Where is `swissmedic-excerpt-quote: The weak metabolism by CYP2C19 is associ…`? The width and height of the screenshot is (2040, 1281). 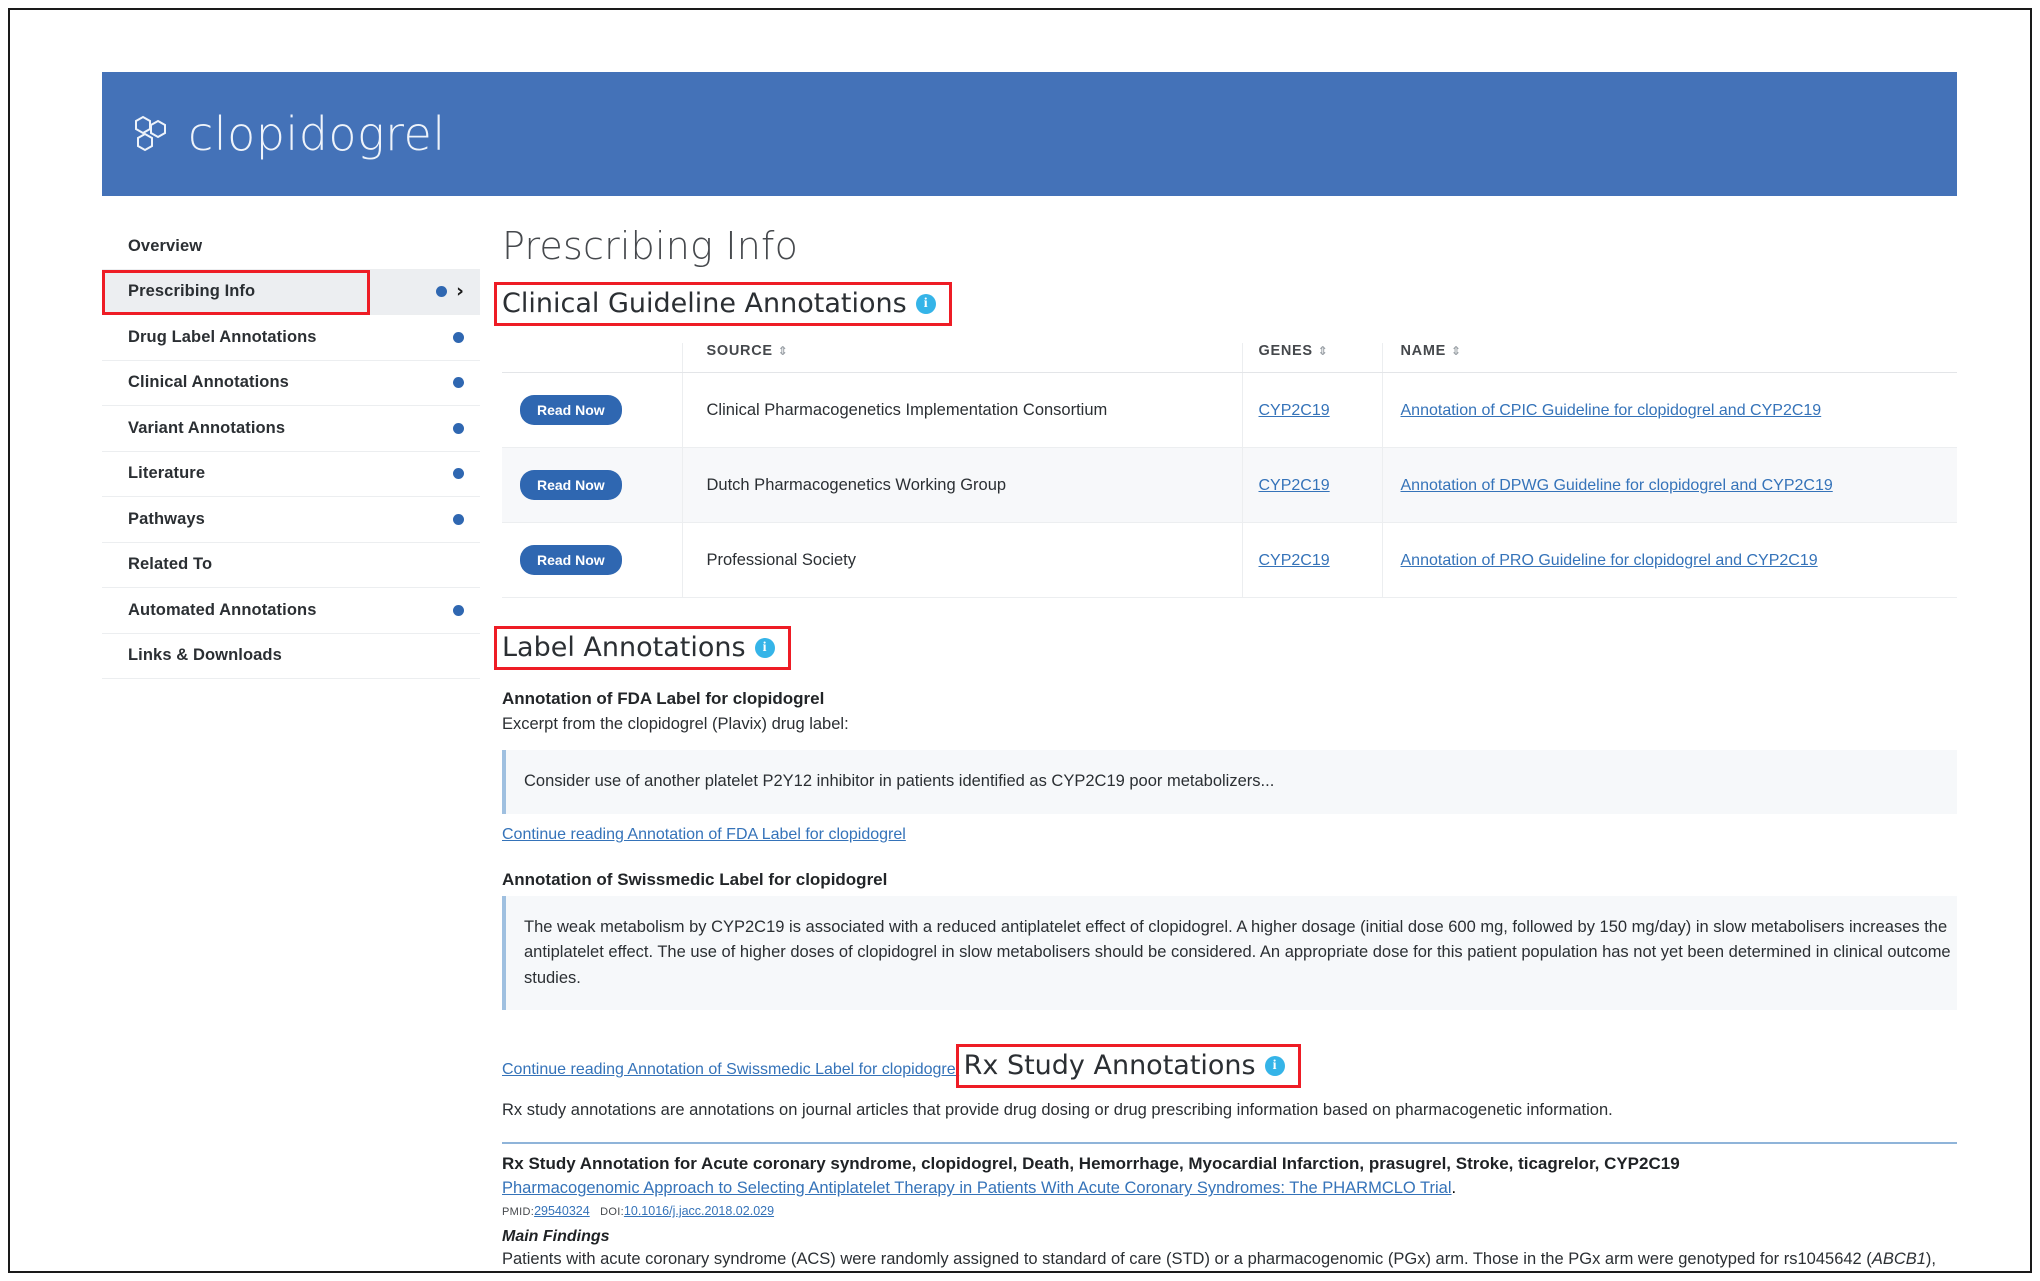 swissmedic-excerpt-quote: The weak metabolism by CYP2C19 is associ… is located at coordinates (1229, 953).